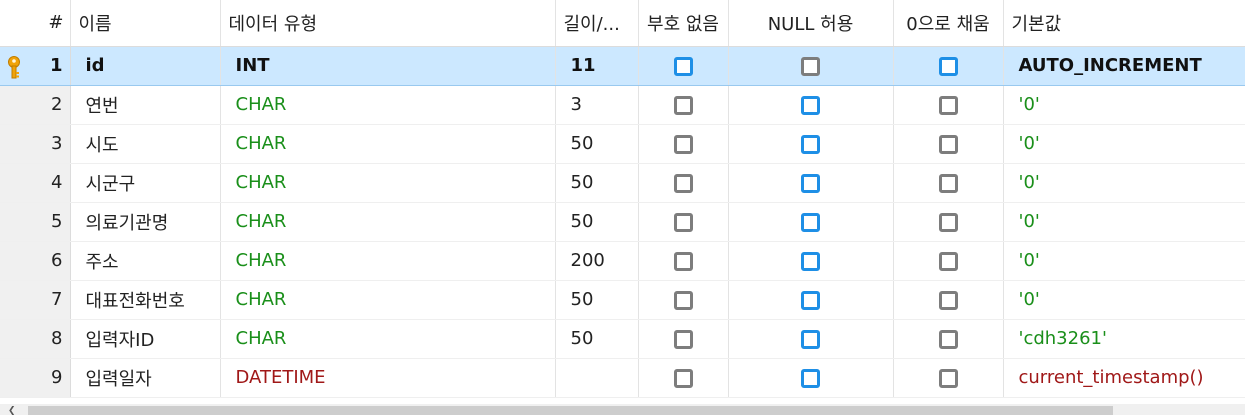  What do you see at coordinates (597, 105) in the screenshot?
I see `cell-length: 3` at bounding box center [597, 105].